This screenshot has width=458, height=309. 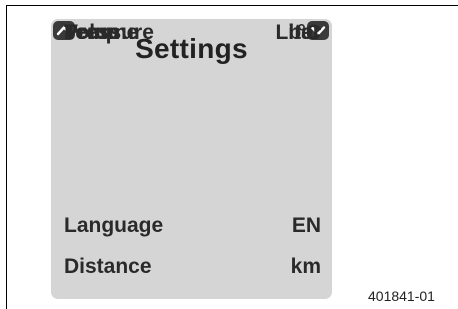 What do you see at coordinates (192, 33) in the screenshot?
I see `setting-row-pressure: Pressure bar` at bounding box center [192, 33].